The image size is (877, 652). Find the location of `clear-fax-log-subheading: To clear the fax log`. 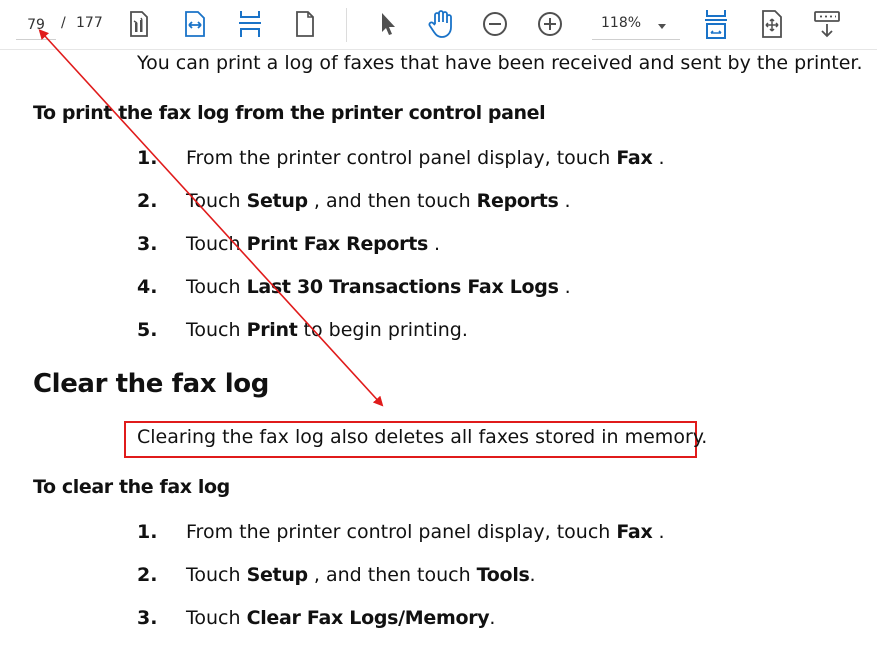

clear-fax-log-subheading: To clear the fax log is located at coordinates (131, 487).